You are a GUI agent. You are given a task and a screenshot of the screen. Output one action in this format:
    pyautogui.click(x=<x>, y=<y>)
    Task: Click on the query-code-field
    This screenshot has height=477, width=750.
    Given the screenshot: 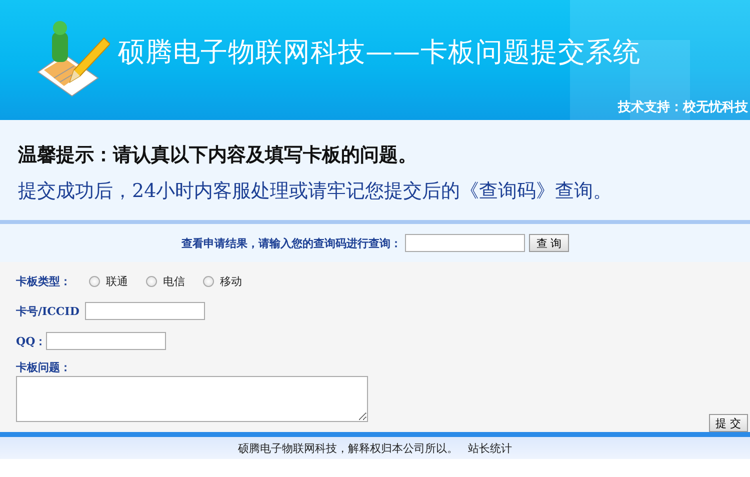 What is the action you would take?
    pyautogui.click(x=465, y=243)
    